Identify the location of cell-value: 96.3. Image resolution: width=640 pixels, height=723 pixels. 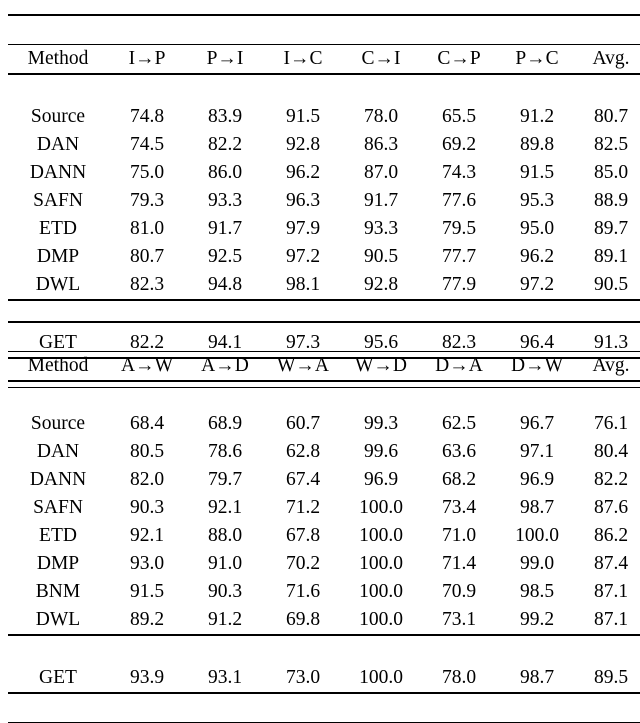
(303, 201).